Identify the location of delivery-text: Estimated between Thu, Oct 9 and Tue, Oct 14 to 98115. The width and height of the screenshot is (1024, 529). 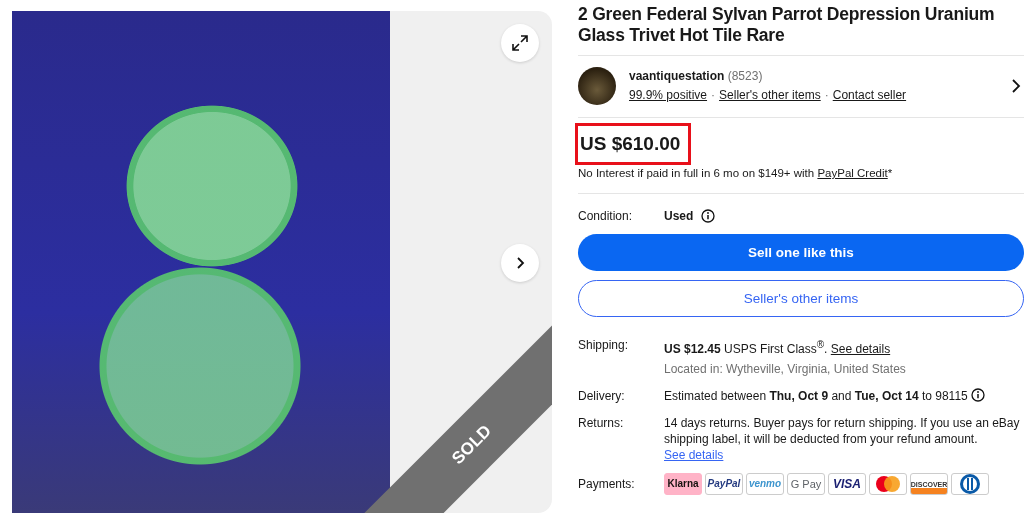
(816, 396).